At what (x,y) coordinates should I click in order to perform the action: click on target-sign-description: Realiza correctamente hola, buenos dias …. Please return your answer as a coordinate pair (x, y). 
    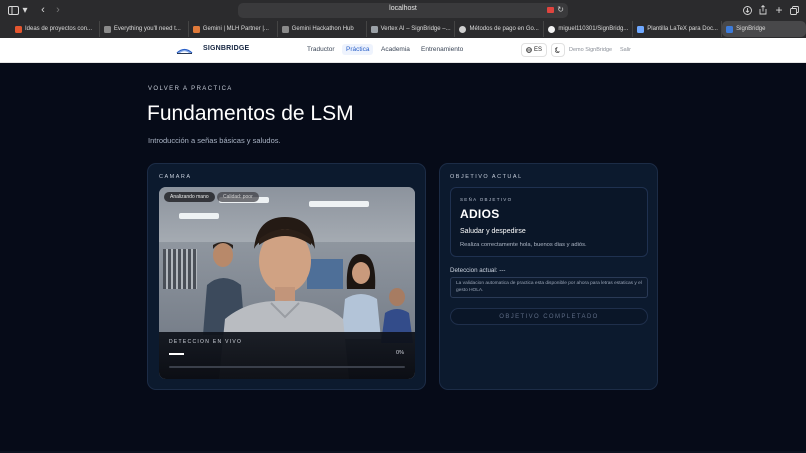
    Looking at the image, I should click on (523, 245).